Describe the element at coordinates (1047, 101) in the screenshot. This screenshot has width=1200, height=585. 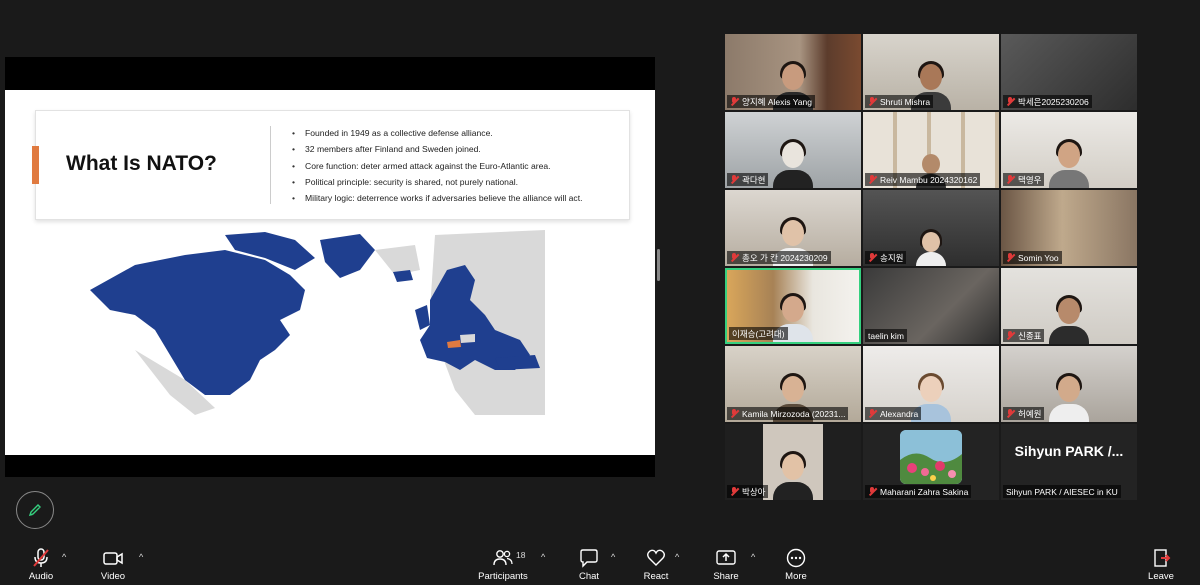
I see `name-tag: 박세은2025230206` at that location.